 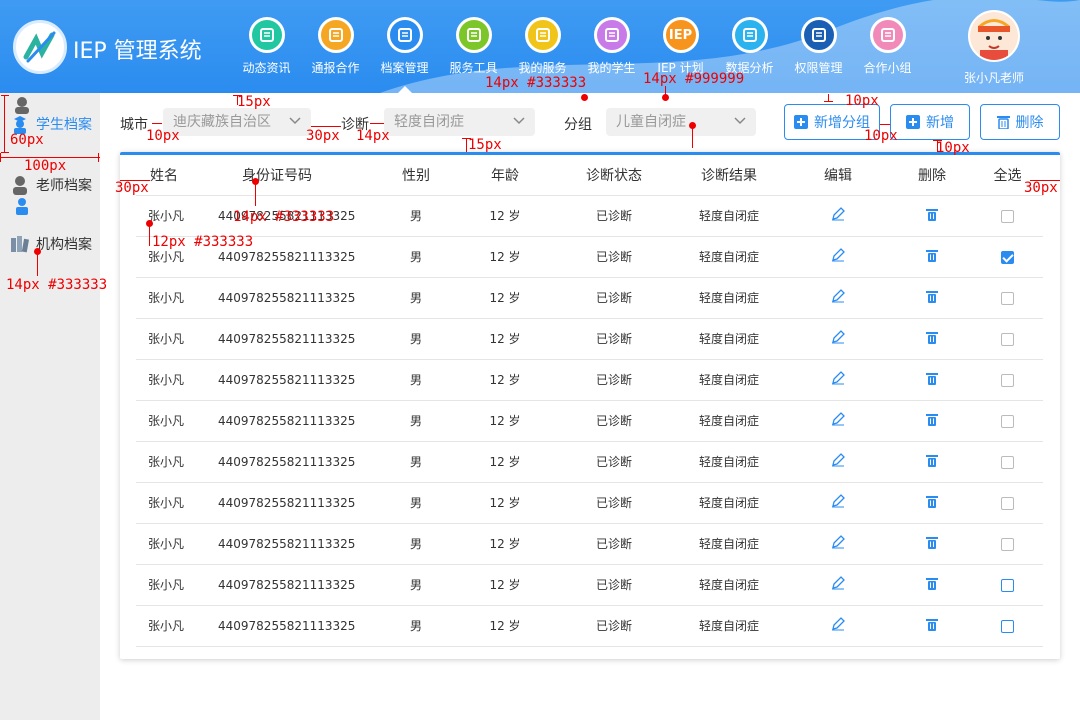 What do you see at coordinates (51, 244) in the screenshot?
I see `sidebar-item-org-archive: 机构档案` at bounding box center [51, 244].